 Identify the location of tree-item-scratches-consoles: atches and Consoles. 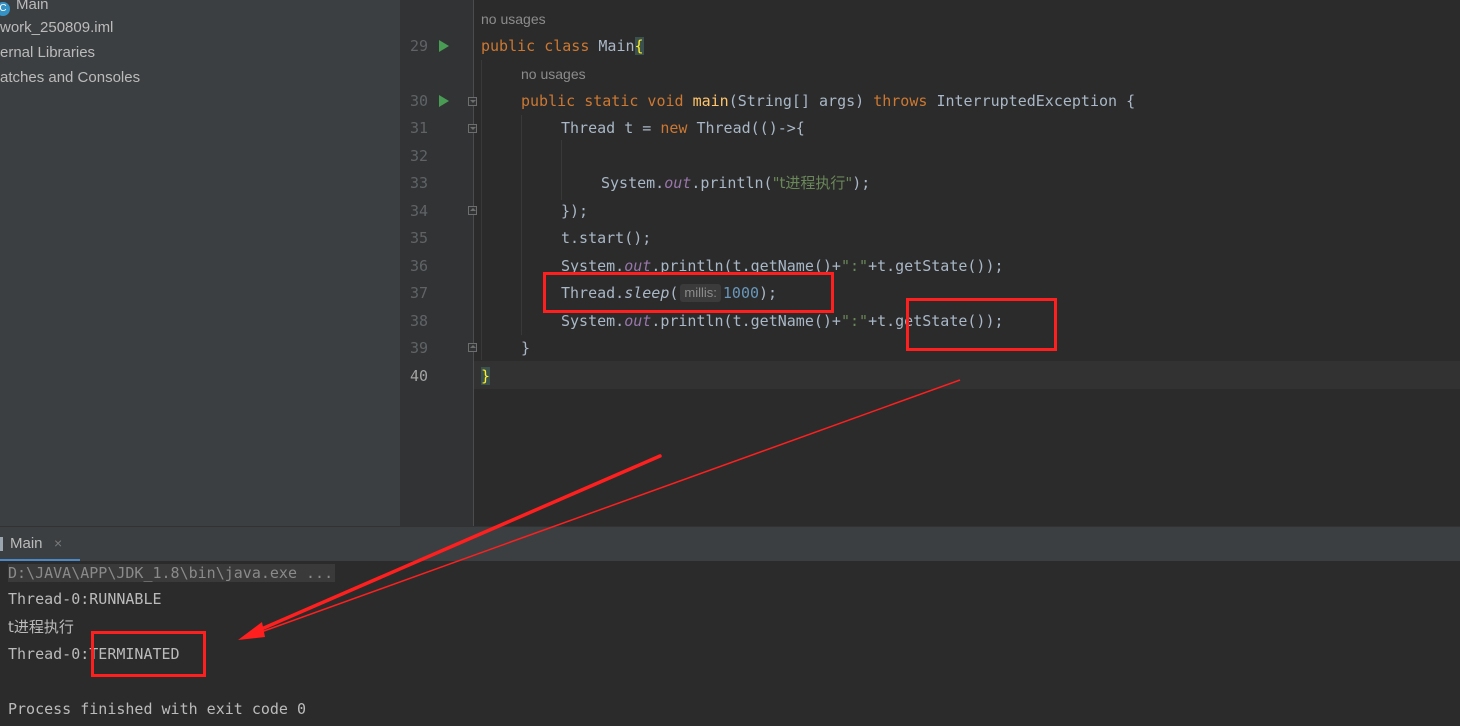
(70, 78).